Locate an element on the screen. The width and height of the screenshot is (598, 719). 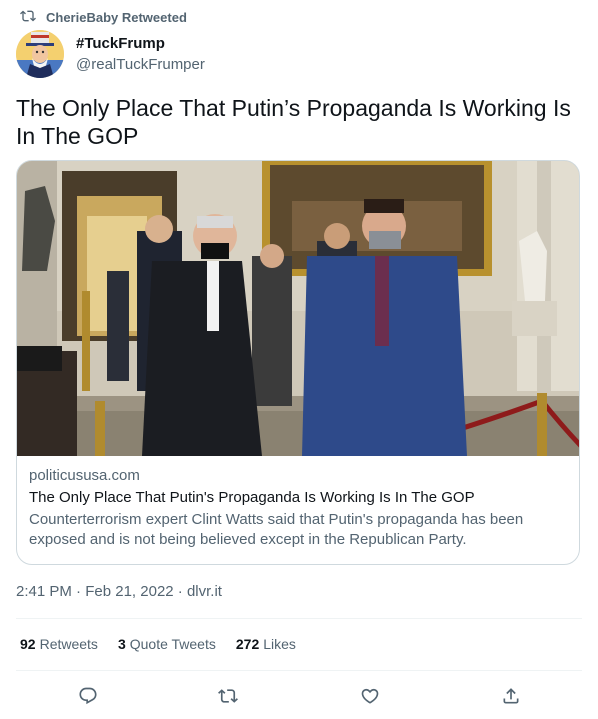
reply-button is located at coordinates (88, 696).